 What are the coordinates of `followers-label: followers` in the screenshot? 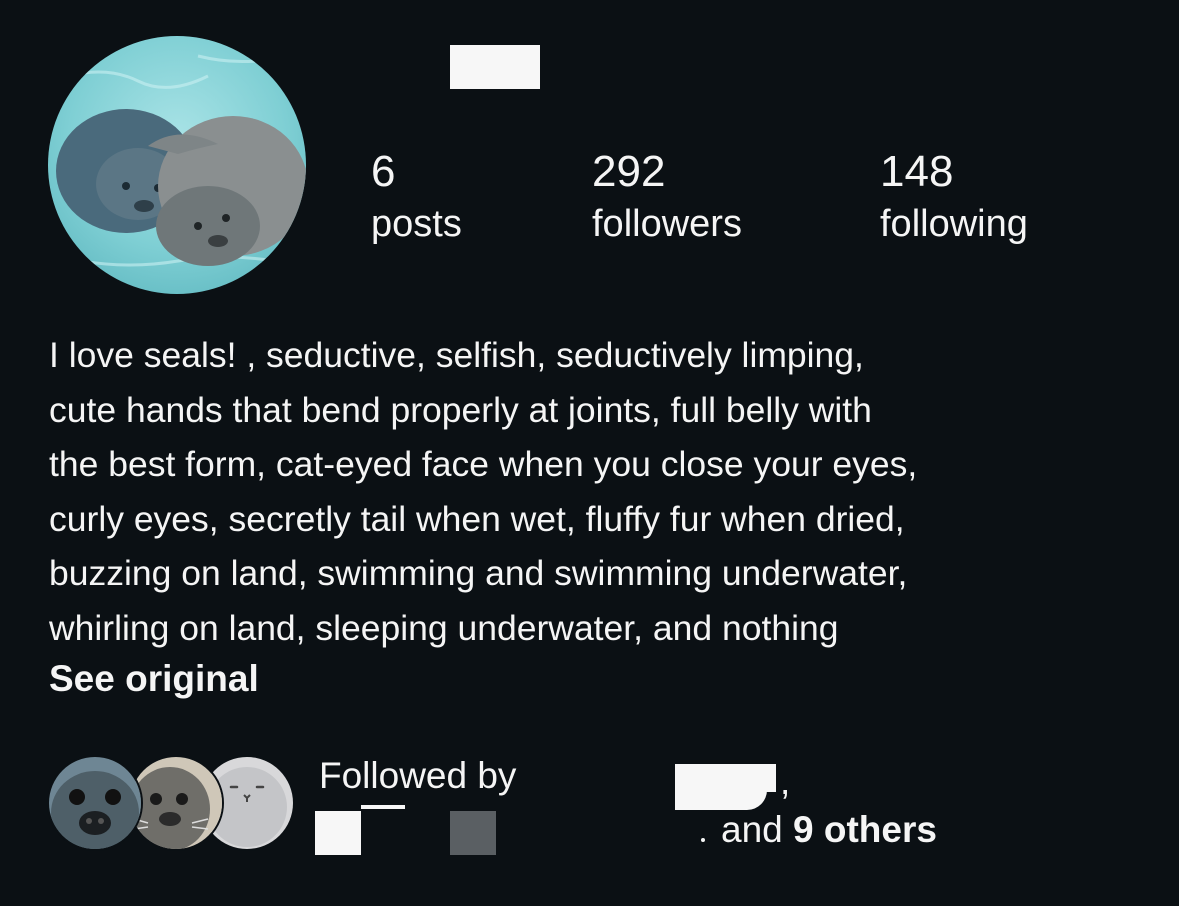 It's located at (667, 224).